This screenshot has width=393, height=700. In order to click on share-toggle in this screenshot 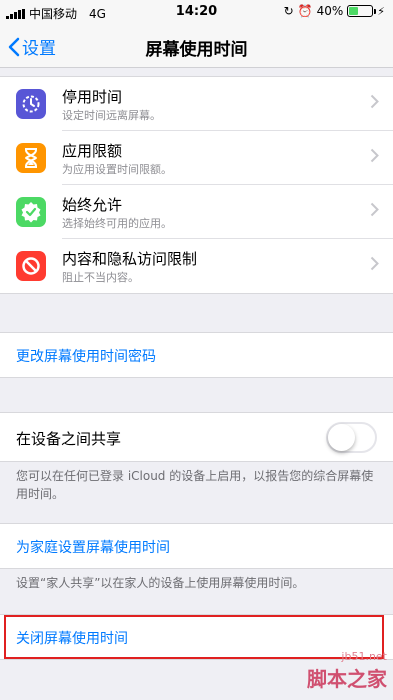, I will do `click(351, 437)`.